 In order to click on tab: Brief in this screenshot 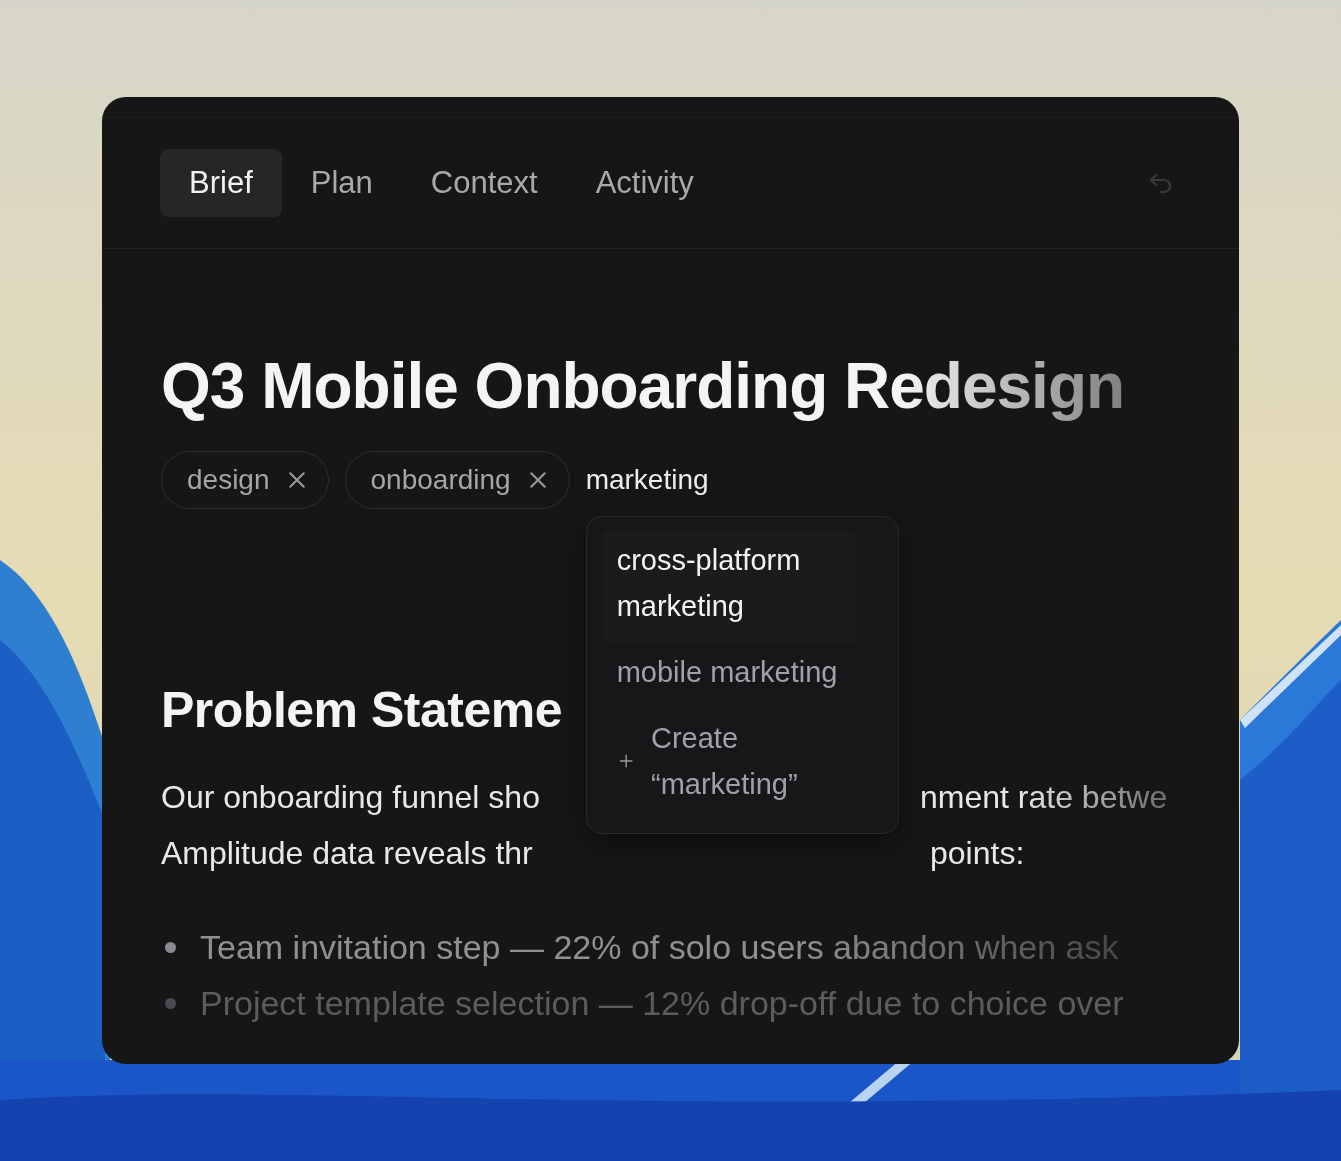, I will do `click(221, 183)`.